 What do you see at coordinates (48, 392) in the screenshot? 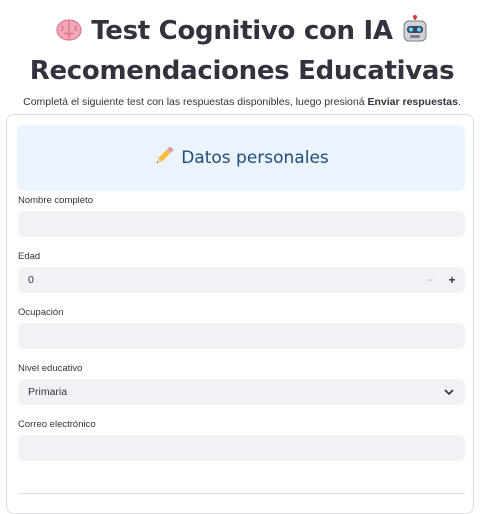
I see `education-selected-value: Primaria` at bounding box center [48, 392].